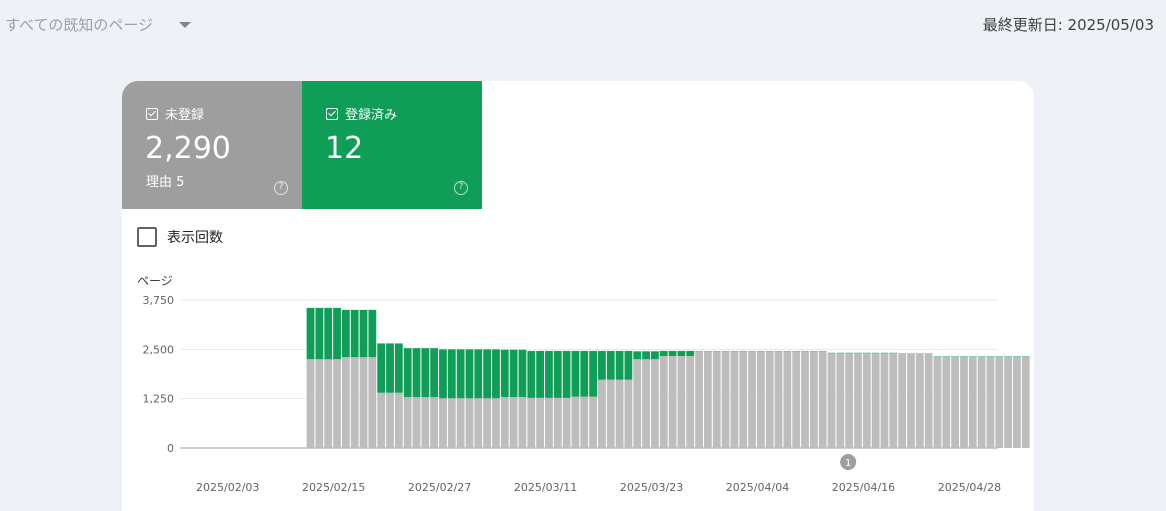 The image size is (1166, 511). What do you see at coordinates (1068, 25) in the screenshot?
I see `last-updated: 最終更新日: 2025/05/03` at bounding box center [1068, 25].